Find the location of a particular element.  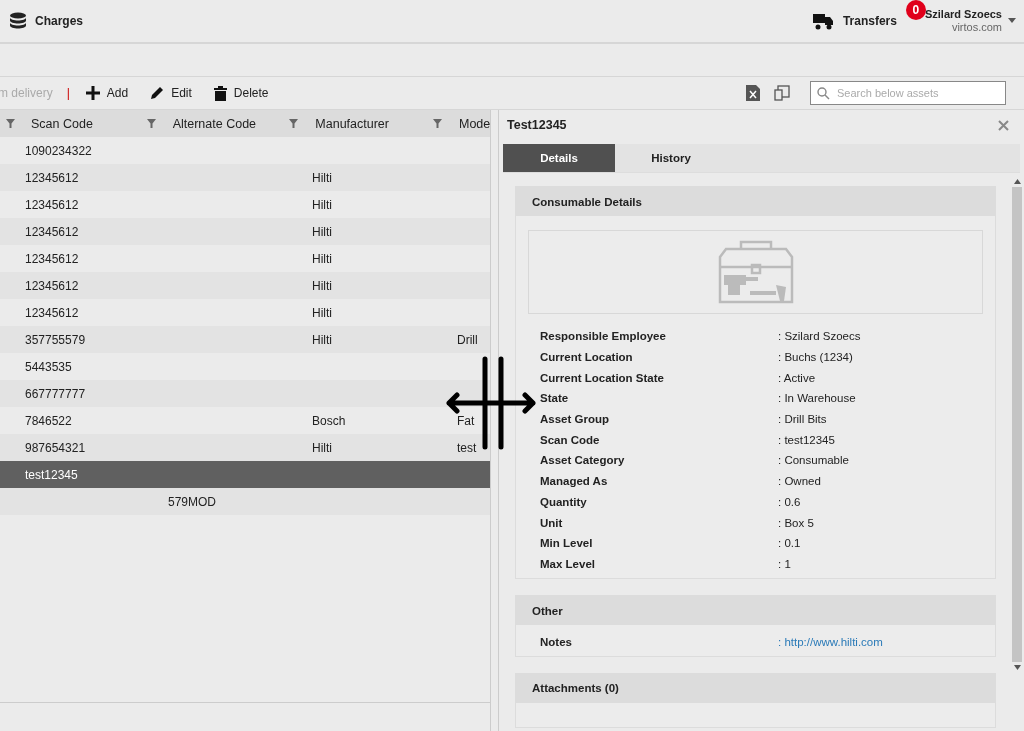

pencil-icon is located at coordinates (157, 93).